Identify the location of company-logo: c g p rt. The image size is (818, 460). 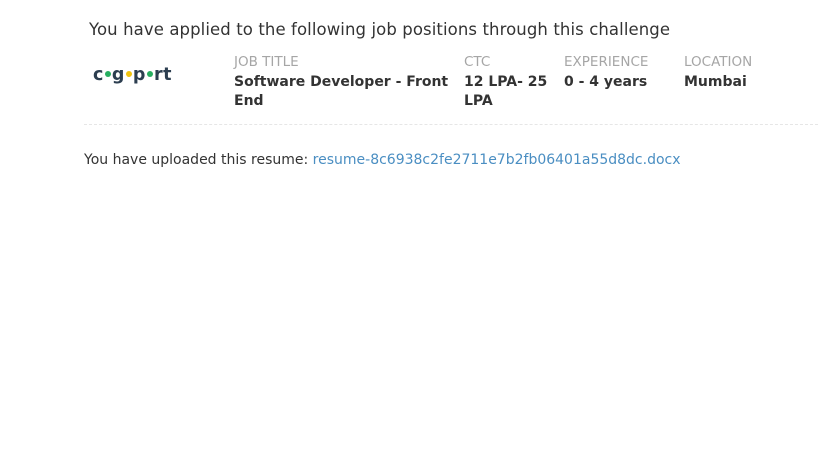
(132, 75).